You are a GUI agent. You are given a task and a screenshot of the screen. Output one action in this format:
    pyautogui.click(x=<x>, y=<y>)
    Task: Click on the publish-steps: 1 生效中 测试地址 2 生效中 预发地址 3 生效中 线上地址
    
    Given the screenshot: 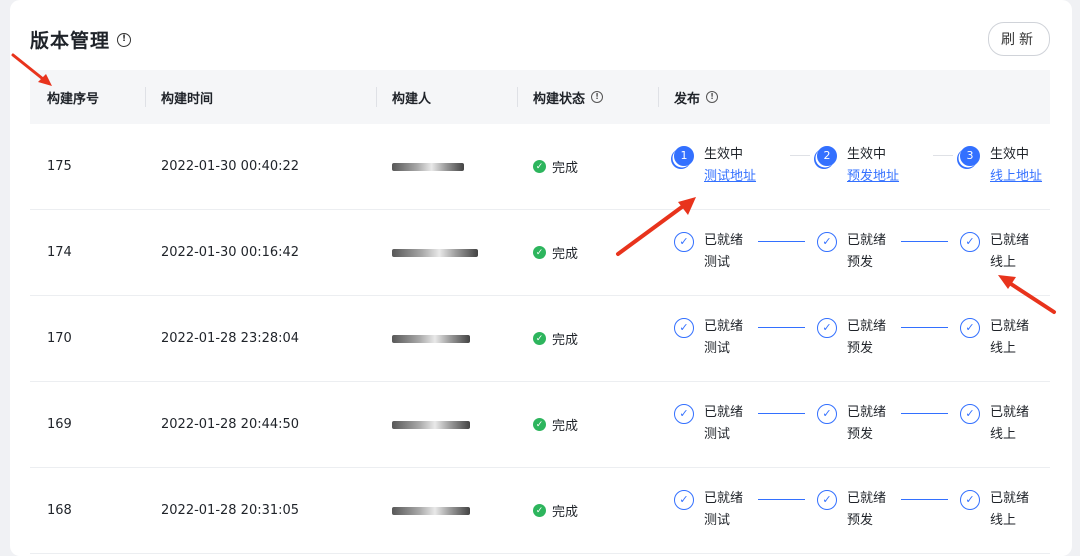 What is the action you would take?
    pyautogui.click(x=862, y=166)
    